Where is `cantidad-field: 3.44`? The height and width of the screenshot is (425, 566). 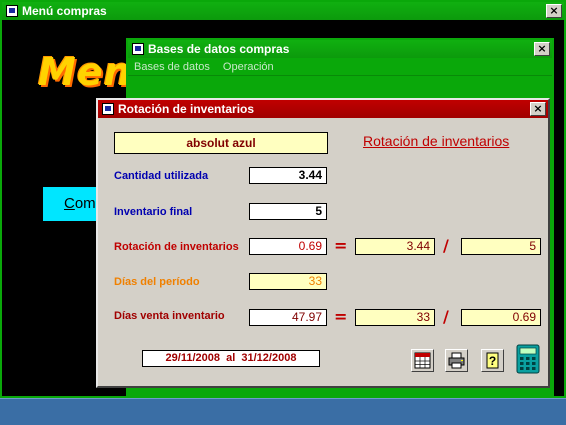
cantidad-field: 3.44 is located at coordinates (288, 175).